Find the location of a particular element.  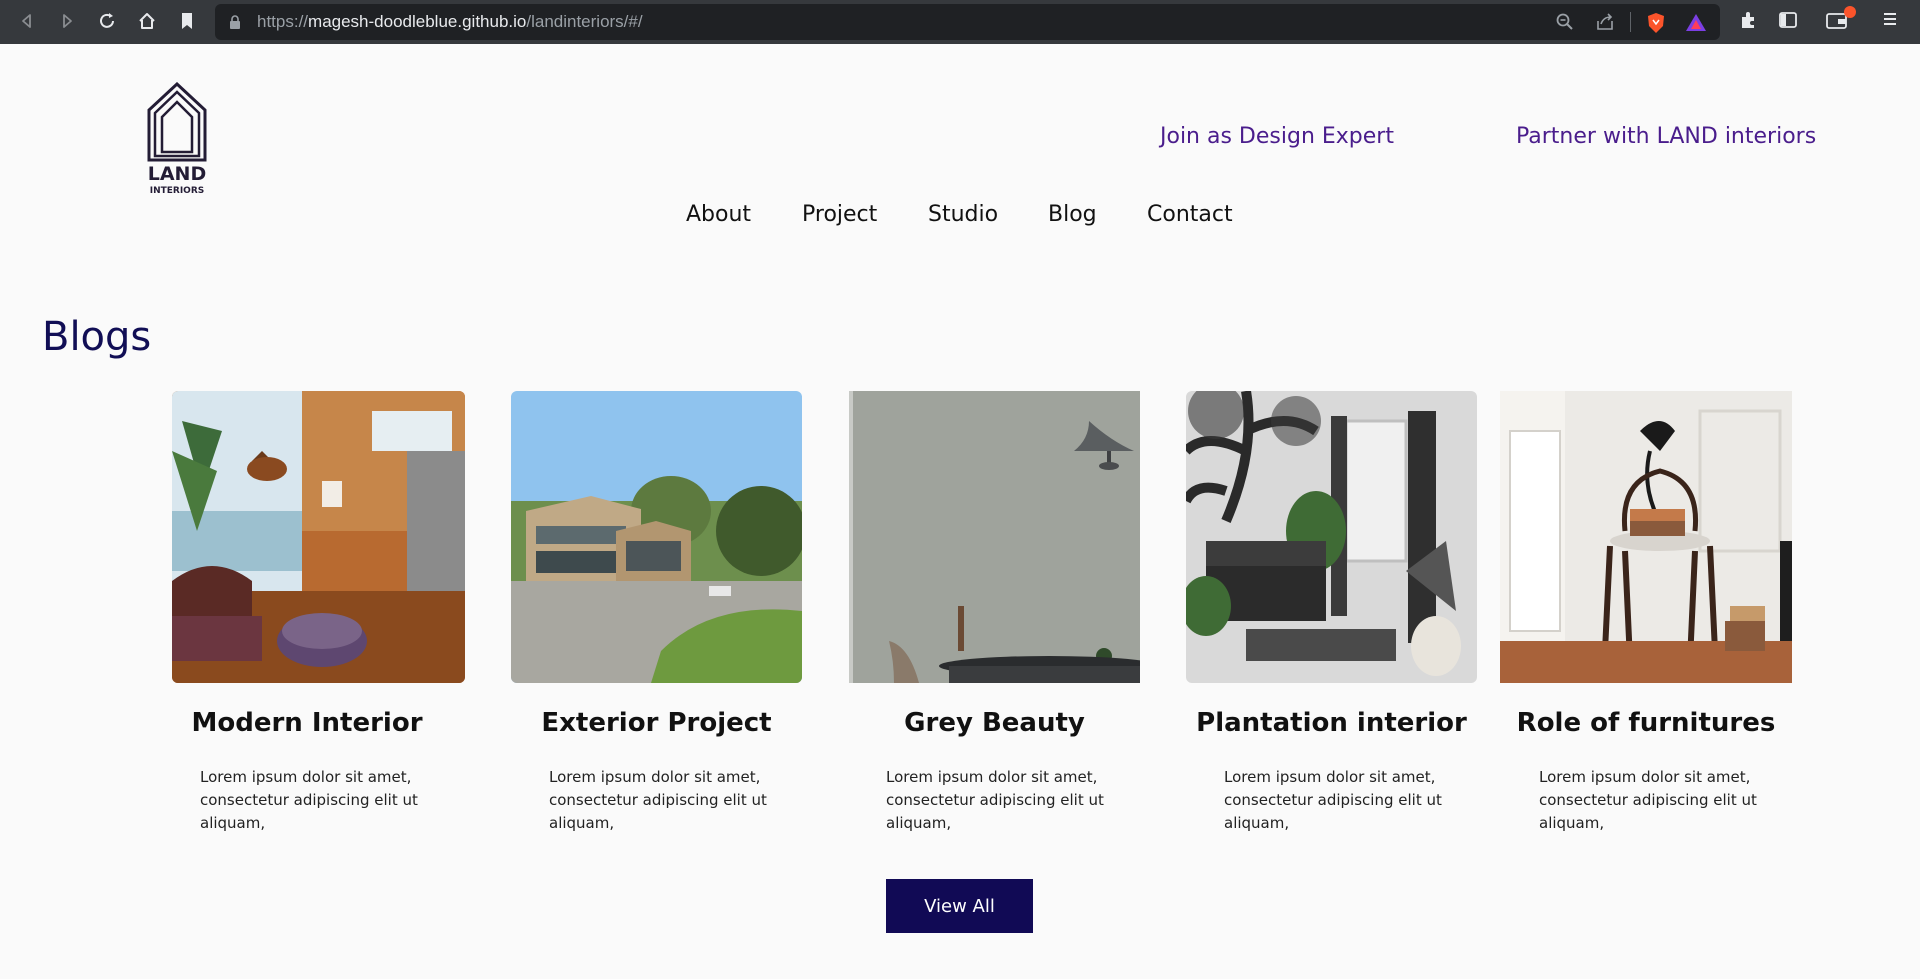

bookmark-icon is located at coordinates (187, 21).